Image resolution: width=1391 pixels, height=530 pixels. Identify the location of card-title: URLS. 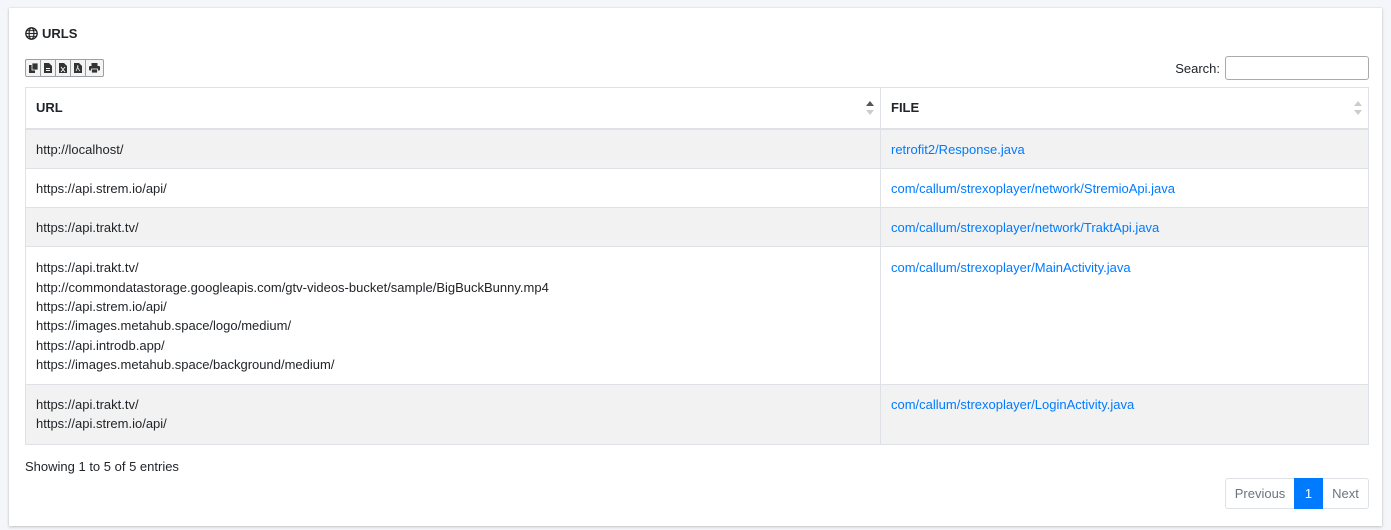
(51, 33).